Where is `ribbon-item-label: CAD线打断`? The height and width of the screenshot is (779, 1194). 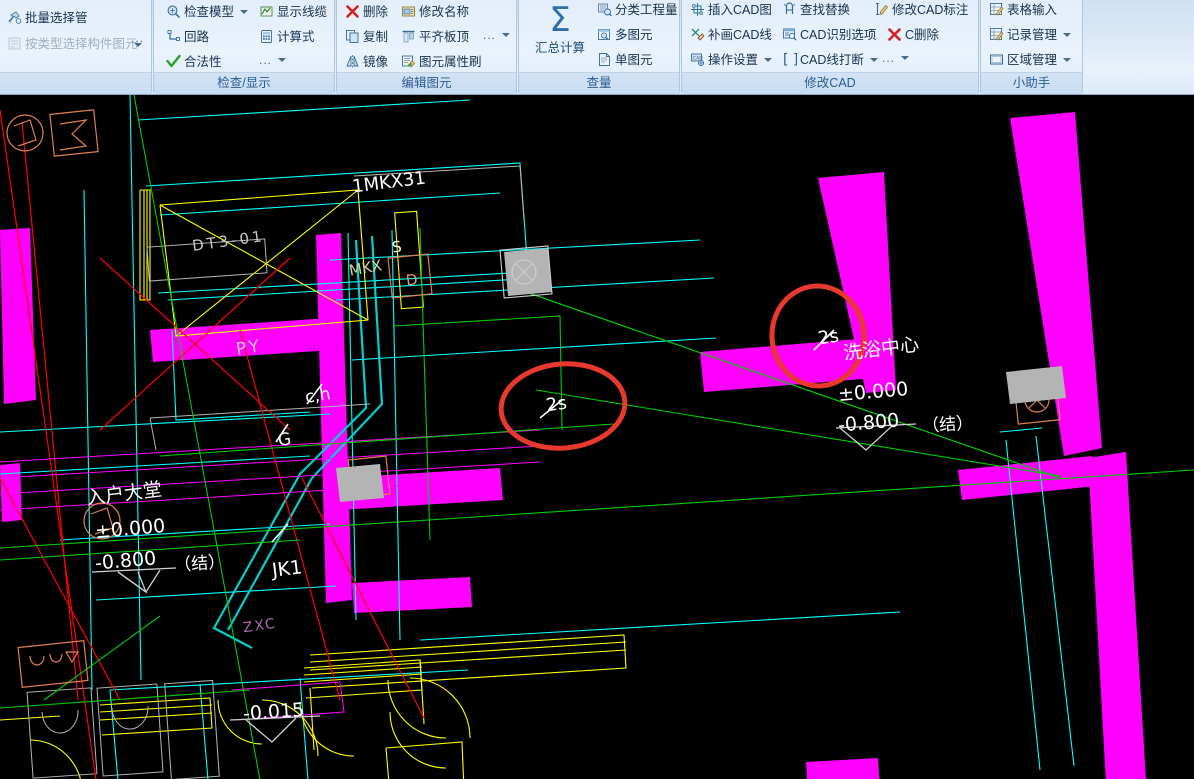 ribbon-item-label: CAD线打断 is located at coordinates (832, 59).